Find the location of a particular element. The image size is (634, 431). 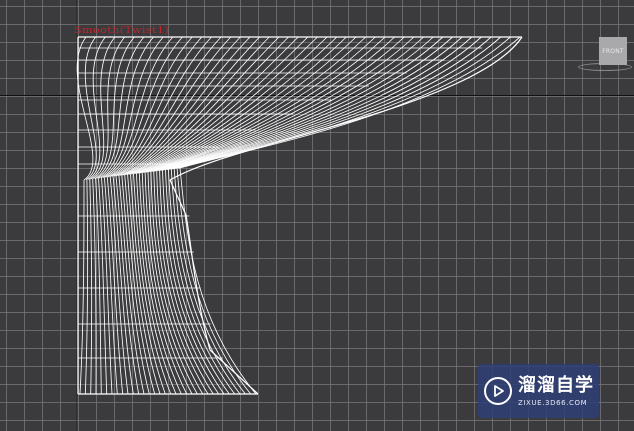

play-icon is located at coordinates (498, 391).